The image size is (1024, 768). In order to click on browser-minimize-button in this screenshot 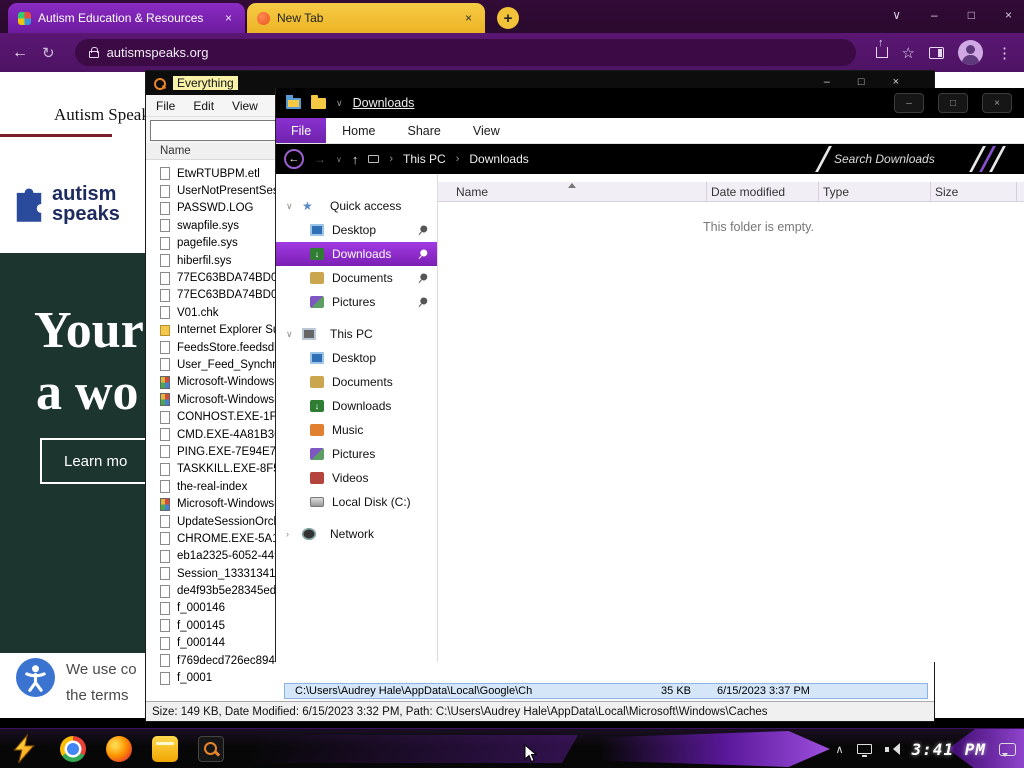, I will do `click(934, 15)`.